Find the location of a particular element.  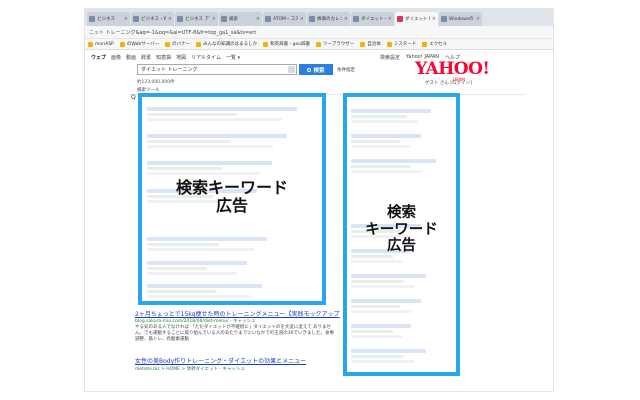

ad-label-right: 検索 キーワード 広告 is located at coordinates (401, 230).